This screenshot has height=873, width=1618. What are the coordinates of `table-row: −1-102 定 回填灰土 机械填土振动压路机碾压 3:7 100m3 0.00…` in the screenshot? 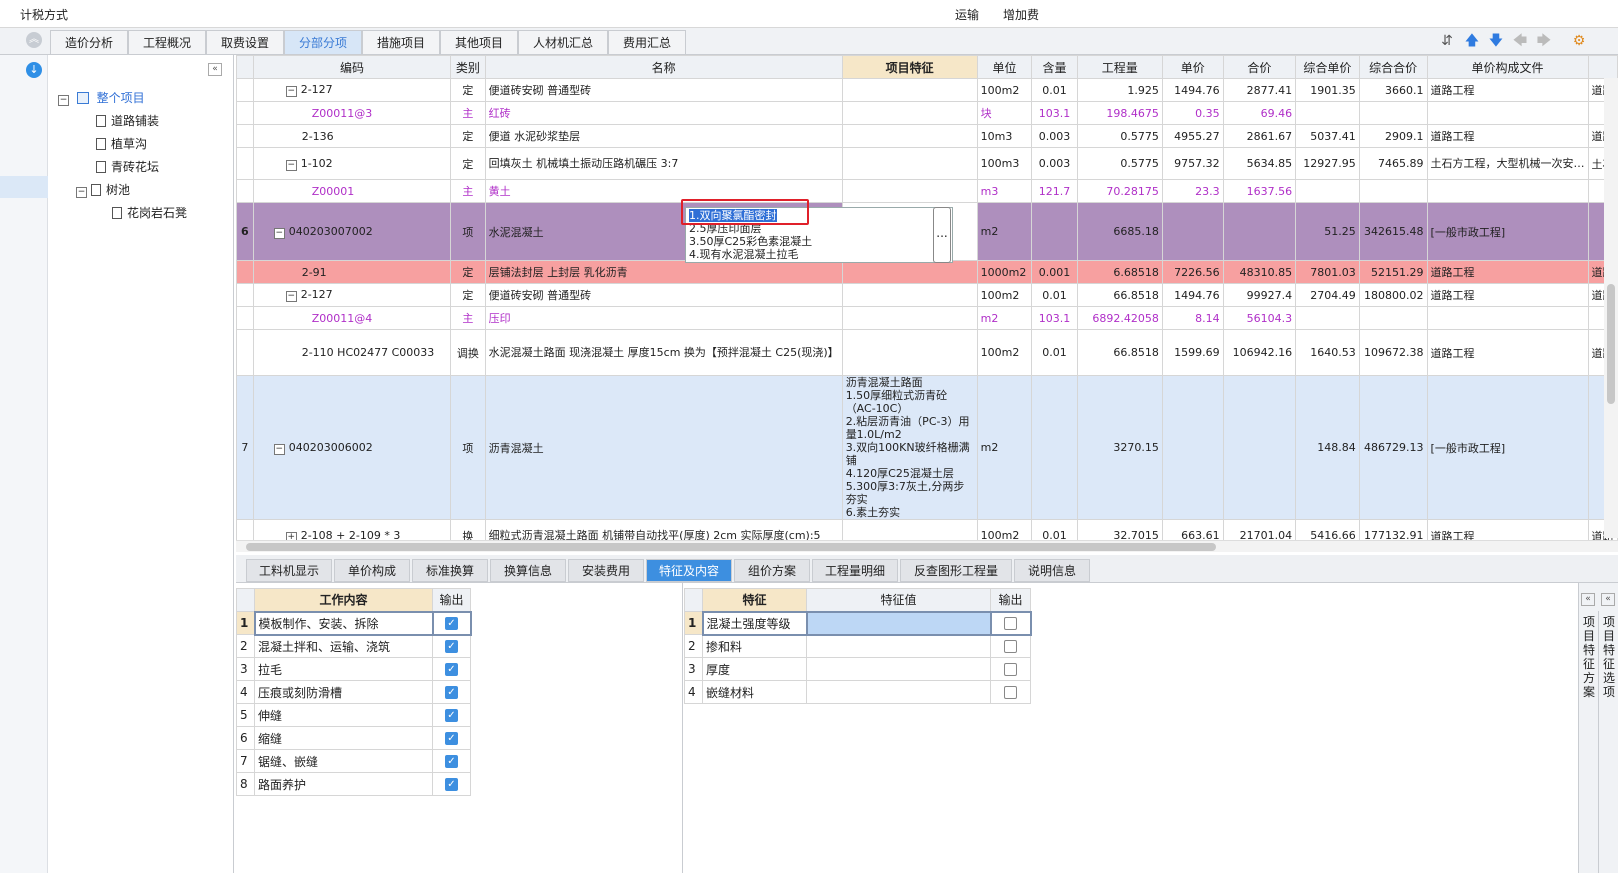 It's located at (927, 163).